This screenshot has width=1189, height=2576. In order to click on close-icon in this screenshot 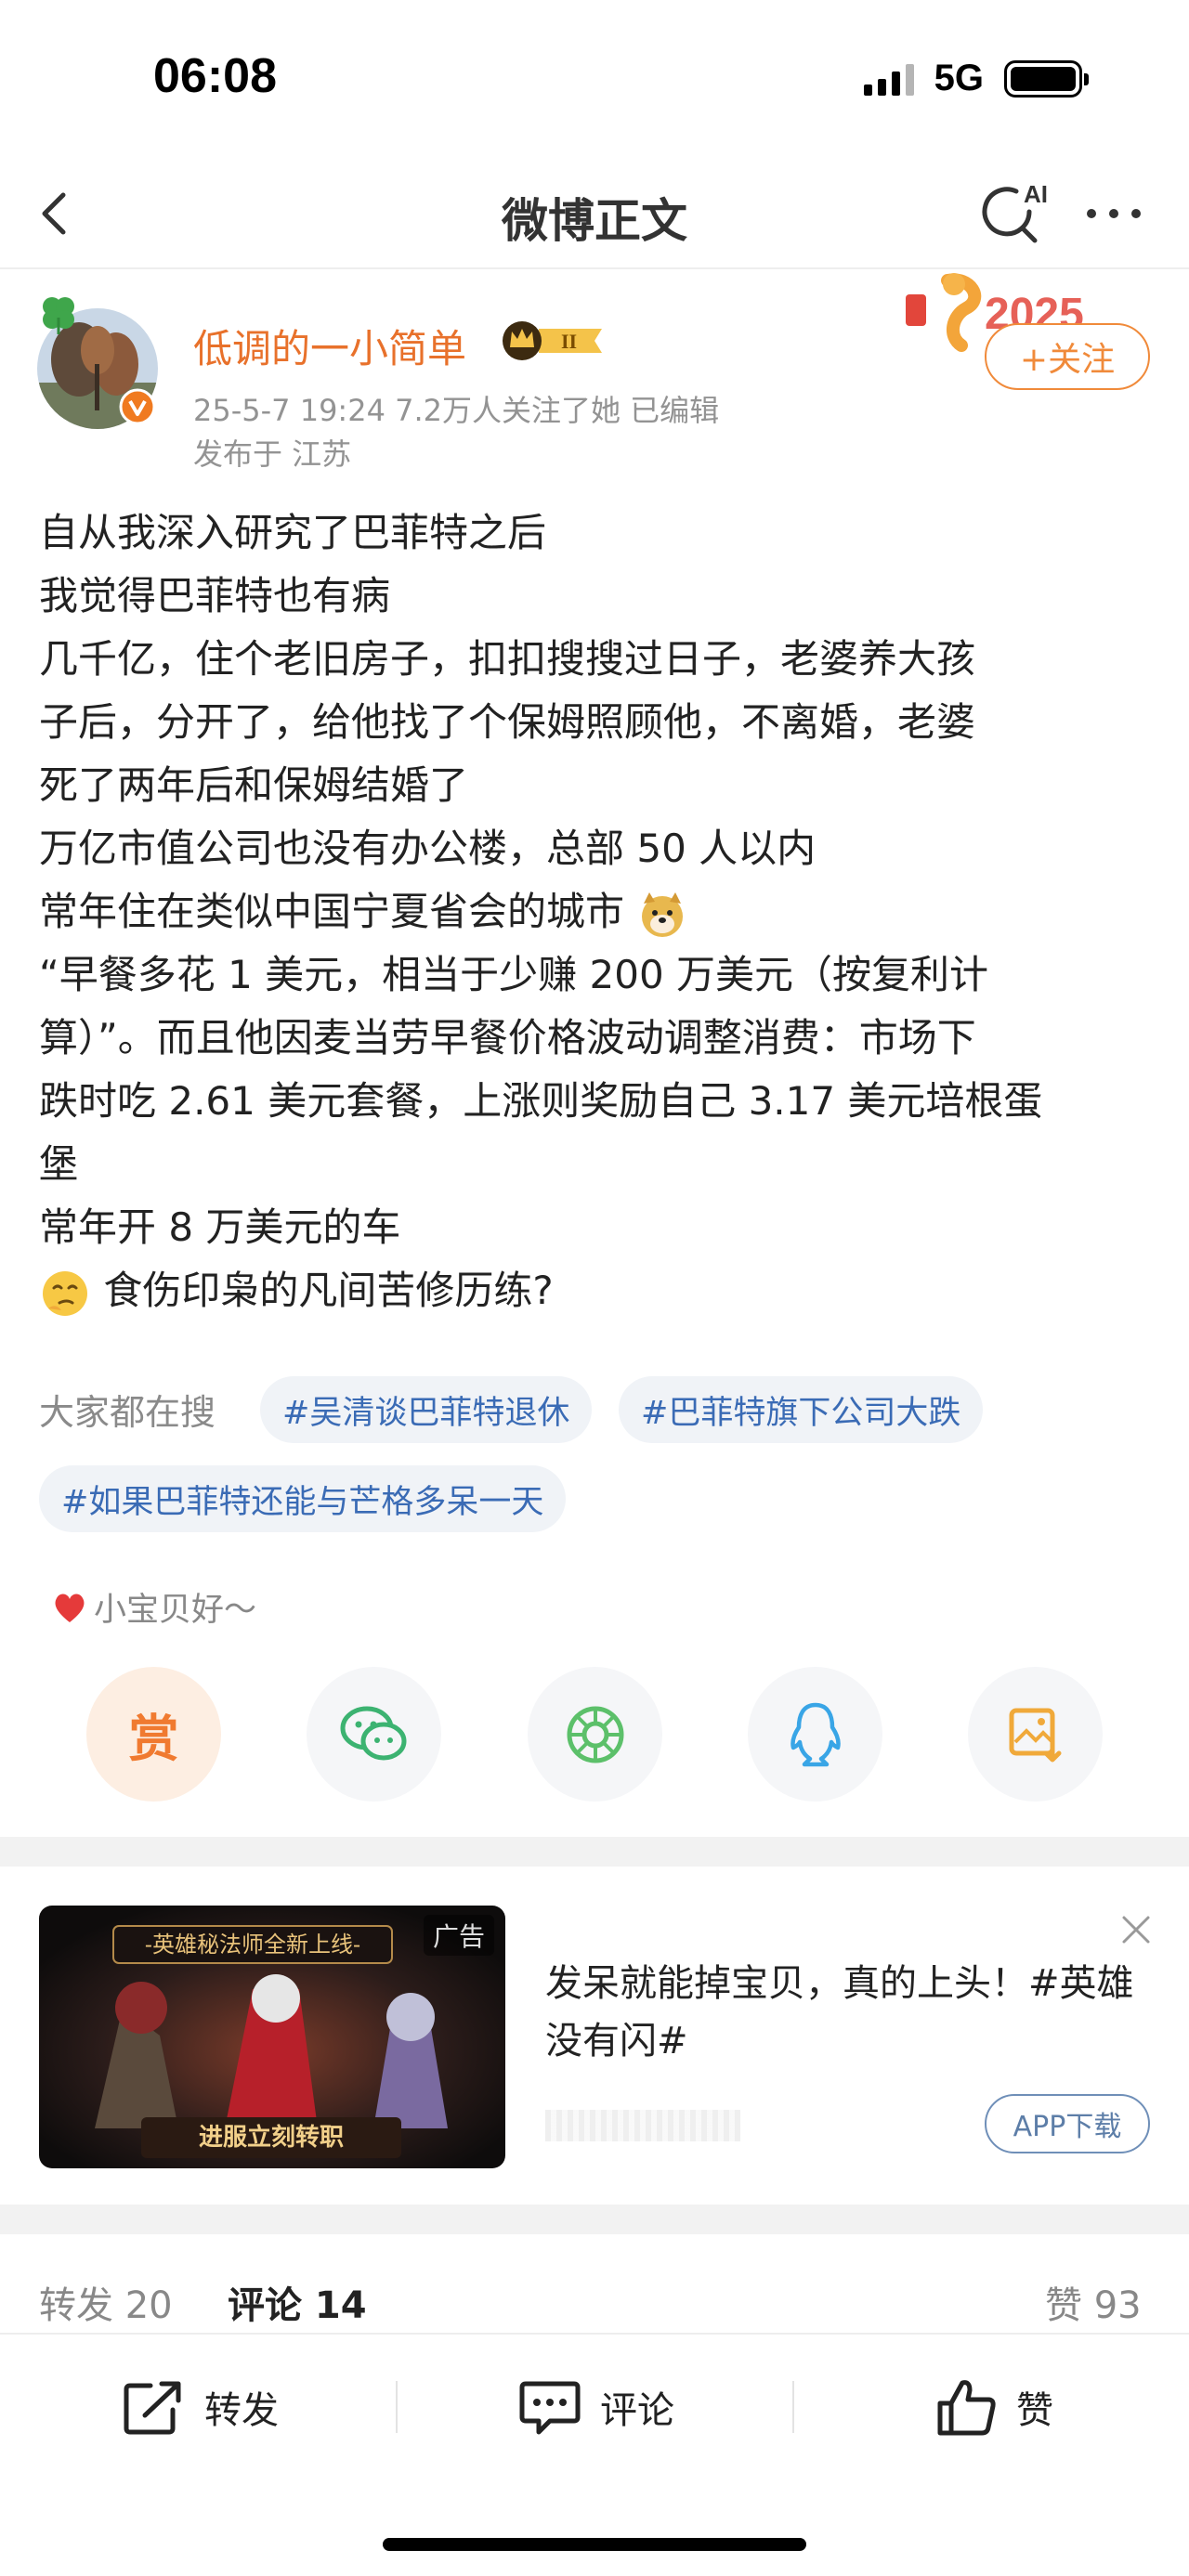, I will do `click(1136, 1929)`.